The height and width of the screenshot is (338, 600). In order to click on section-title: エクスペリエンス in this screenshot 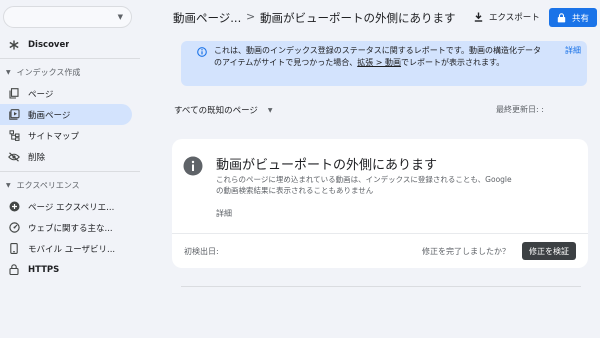, I will do `click(48, 185)`.